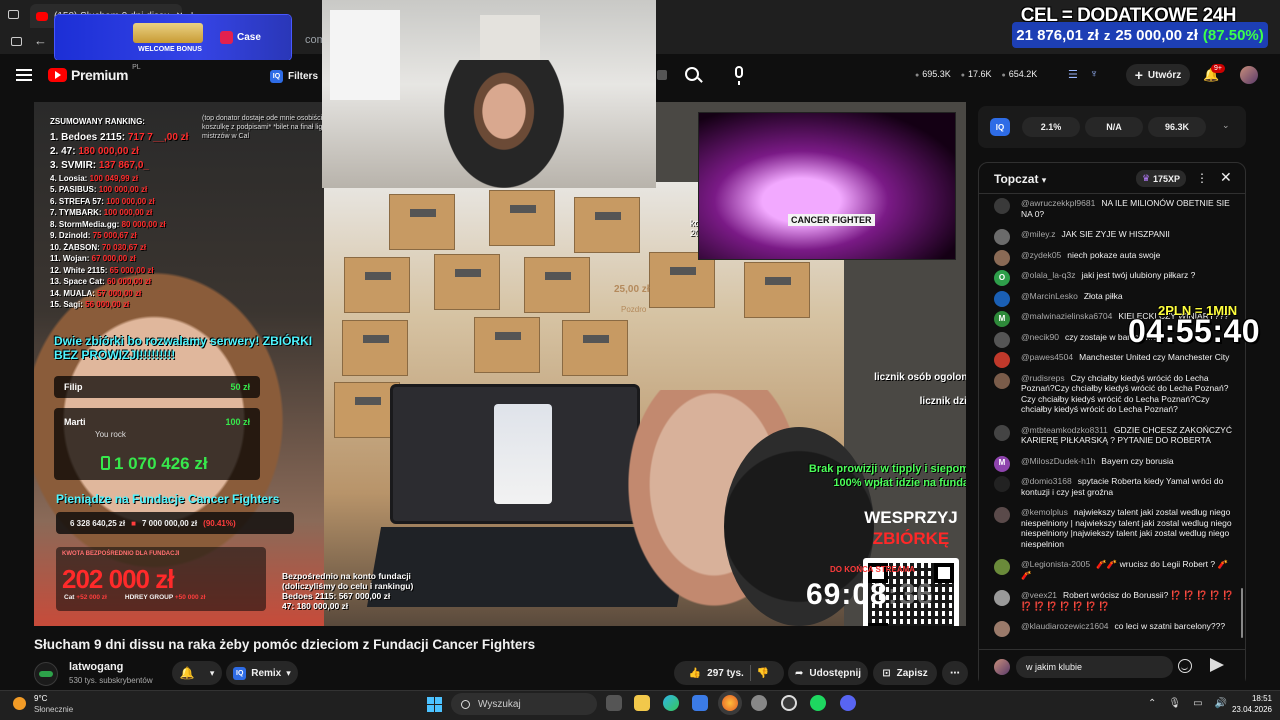 This screenshot has width=1280, height=720. What do you see at coordinates (831, 220) in the screenshot?
I see `hoodie-text: CANCER FIGHTER` at bounding box center [831, 220].